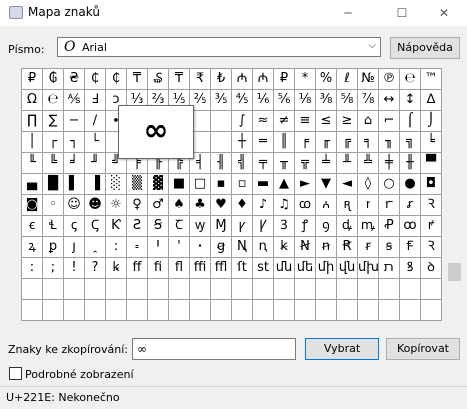  Describe the element at coordinates (263, 142) in the screenshot. I see `char-cell: ═` at that location.